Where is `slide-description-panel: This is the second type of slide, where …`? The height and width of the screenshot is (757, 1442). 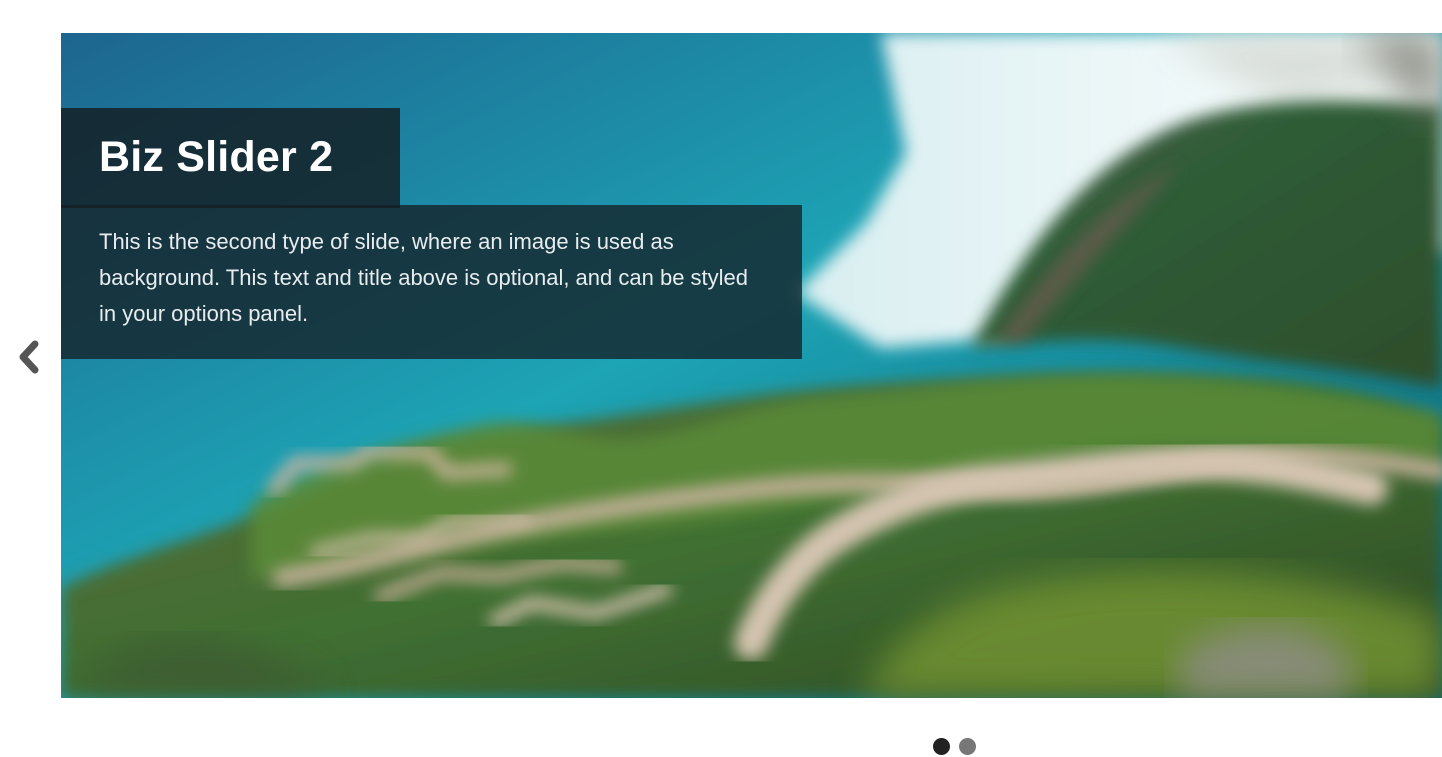
slide-description-panel: This is the second type of slide, where … is located at coordinates (431, 282).